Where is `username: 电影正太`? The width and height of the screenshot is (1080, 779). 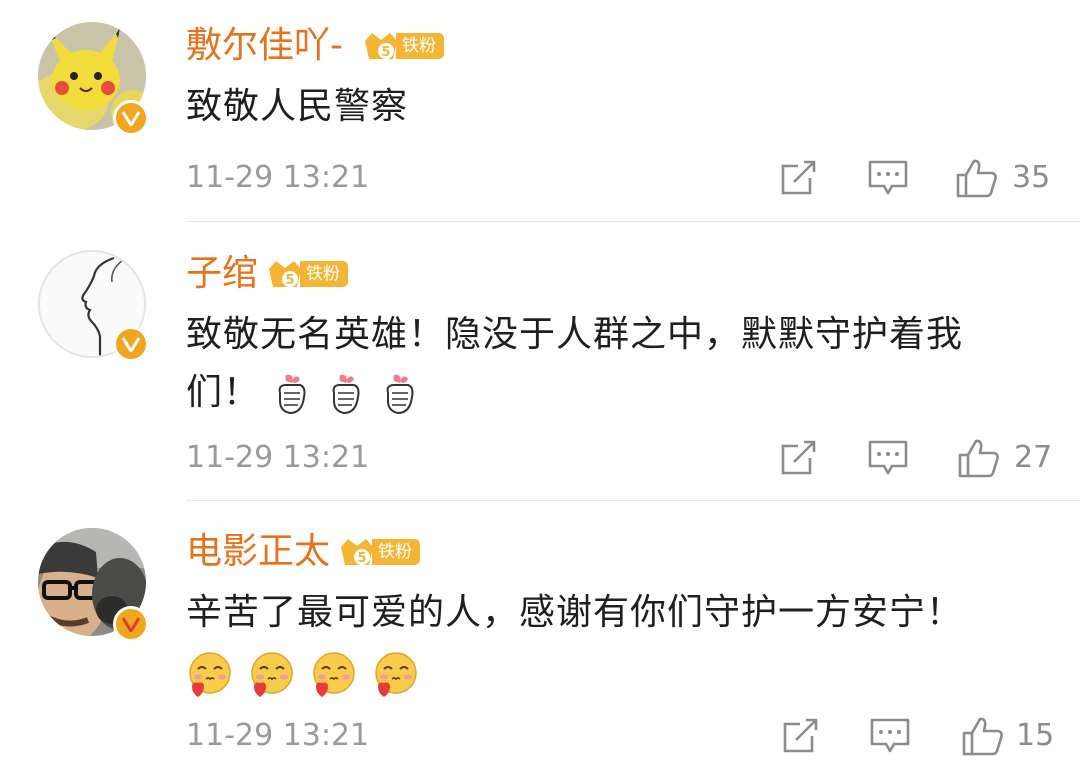 username: 电影正太 is located at coordinates (258, 552).